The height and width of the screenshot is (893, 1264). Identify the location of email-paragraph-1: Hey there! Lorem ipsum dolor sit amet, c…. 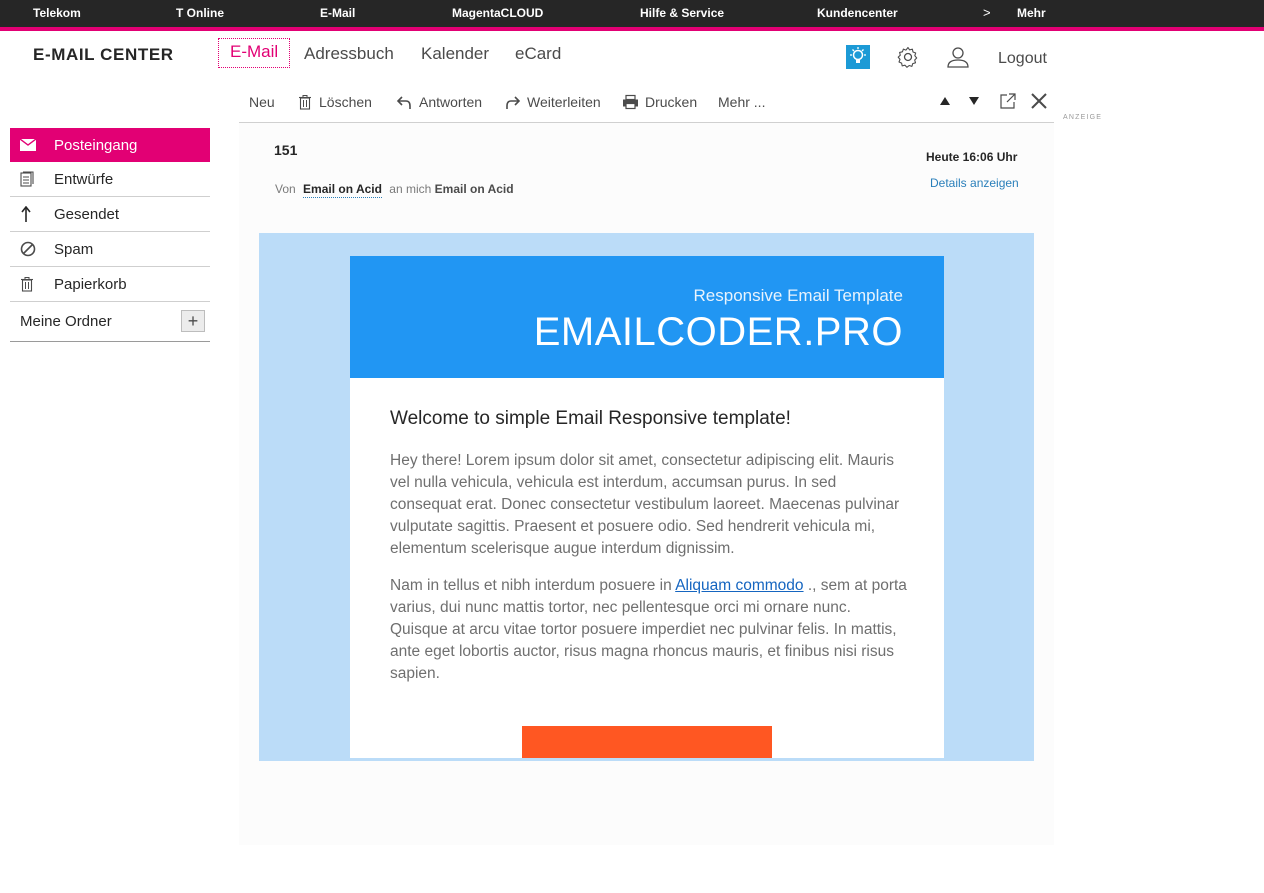
(645, 504).